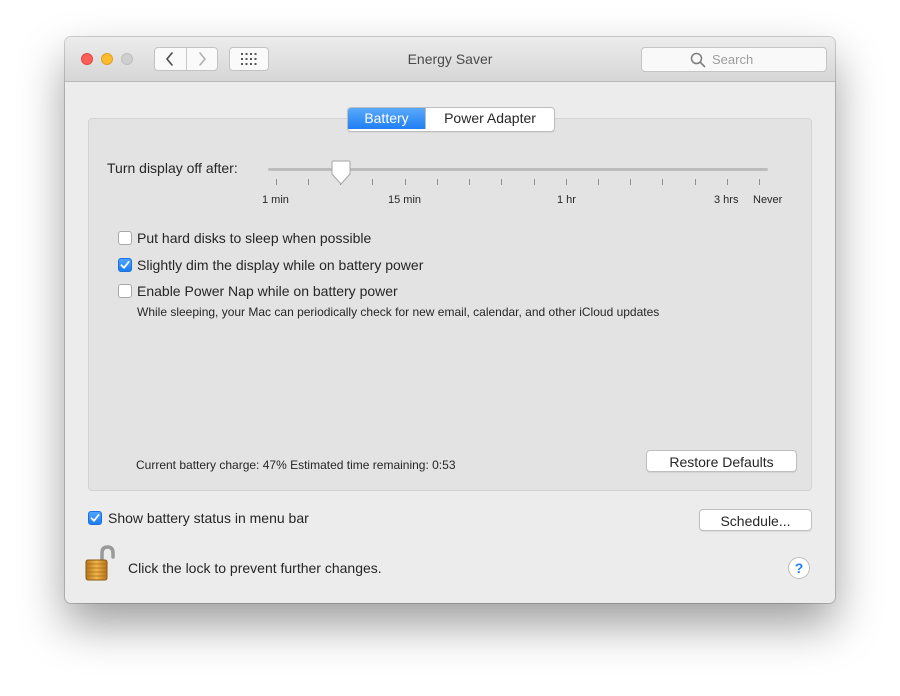 Image resolution: width=900 pixels, height=696 pixels. What do you see at coordinates (405, 200) in the screenshot?
I see `tick-label-15min: 15 min` at bounding box center [405, 200].